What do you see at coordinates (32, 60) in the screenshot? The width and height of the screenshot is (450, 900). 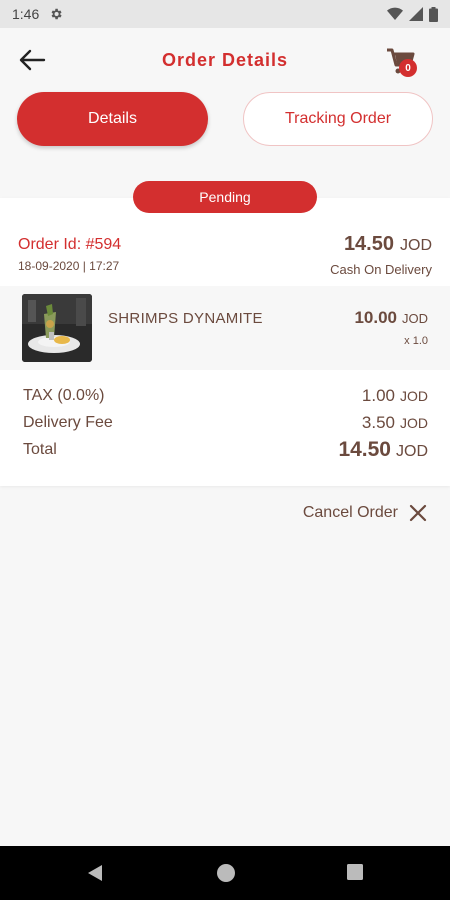 I see `back-arrow-icon` at bounding box center [32, 60].